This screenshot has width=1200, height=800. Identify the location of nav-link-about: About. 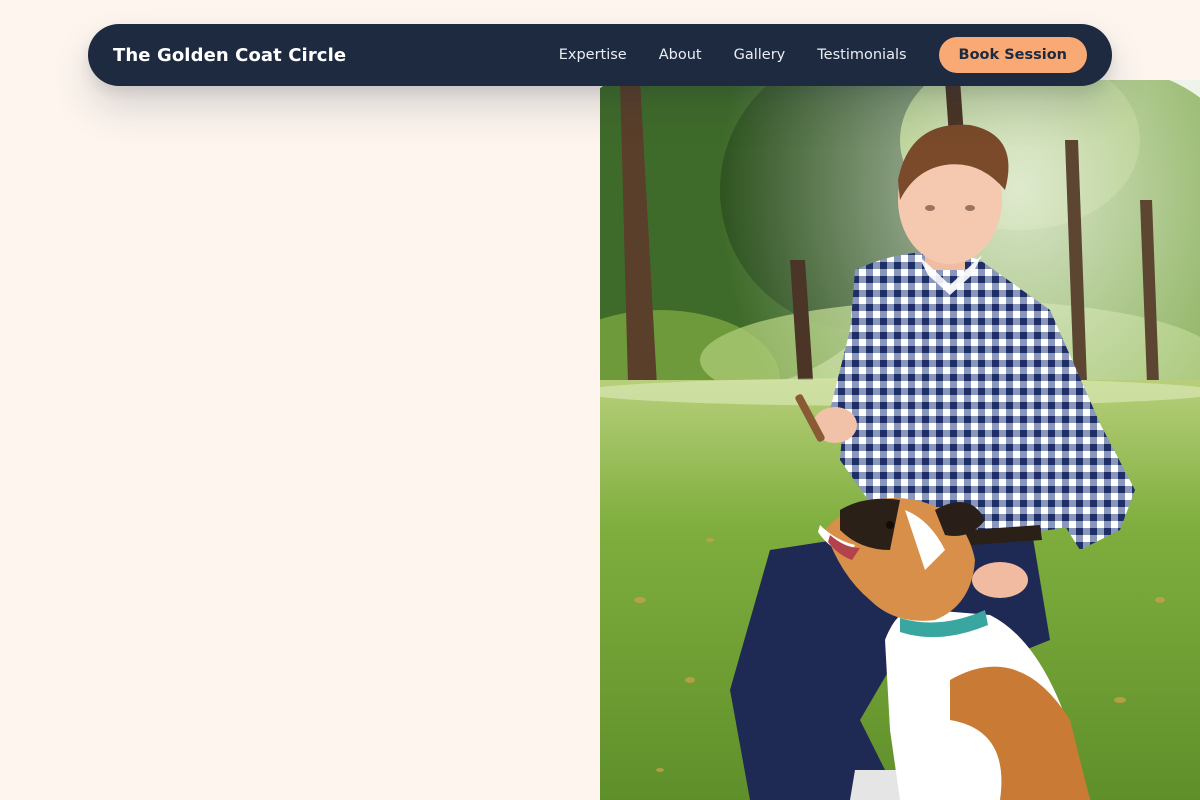
(680, 55).